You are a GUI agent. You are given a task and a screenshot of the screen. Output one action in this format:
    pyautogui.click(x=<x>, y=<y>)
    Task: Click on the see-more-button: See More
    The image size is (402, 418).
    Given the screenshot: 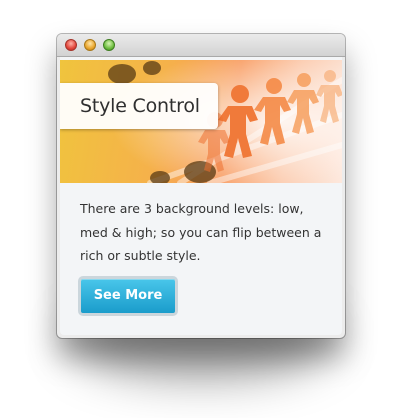 What is the action you would take?
    pyautogui.click(x=128, y=296)
    